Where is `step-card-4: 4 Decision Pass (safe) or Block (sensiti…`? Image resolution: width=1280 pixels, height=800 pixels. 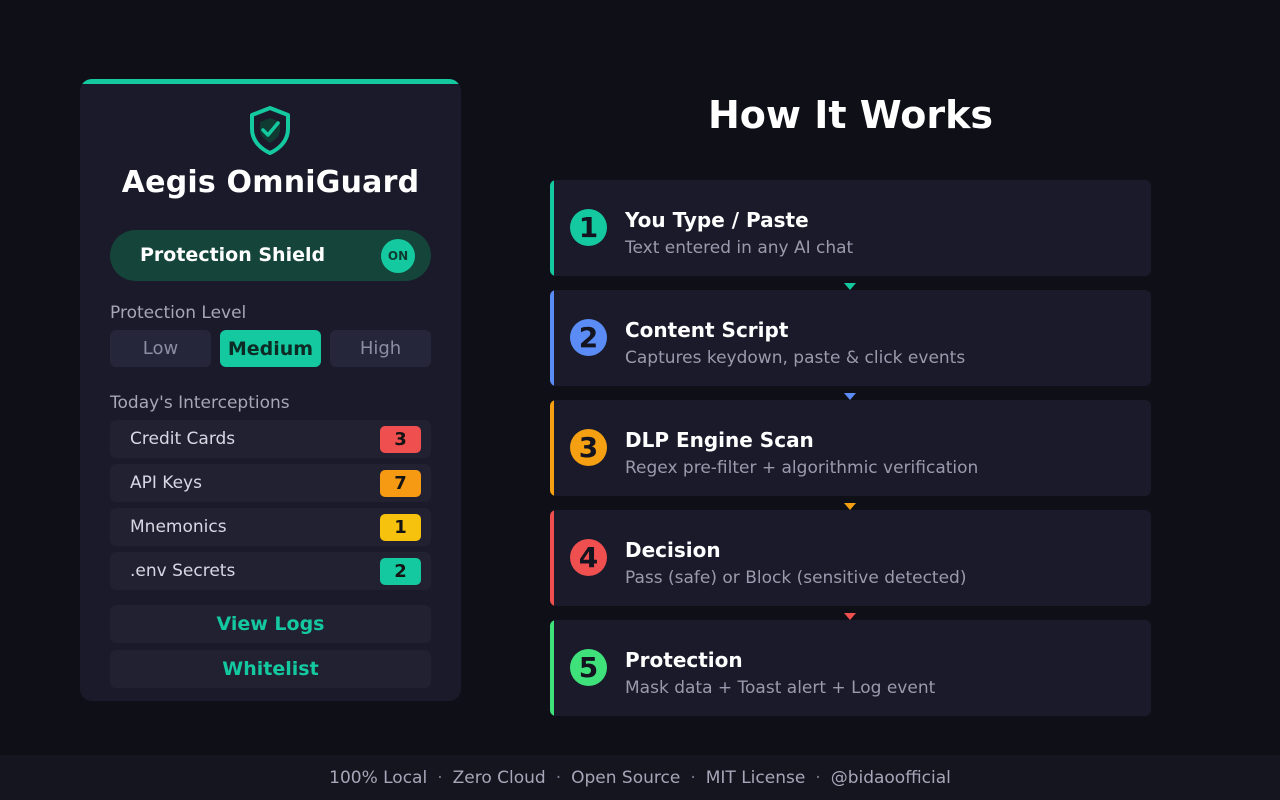
step-card-4: 4 Decision Pass (safe) or Block (sensiti… is located at coordinates (850, 558).